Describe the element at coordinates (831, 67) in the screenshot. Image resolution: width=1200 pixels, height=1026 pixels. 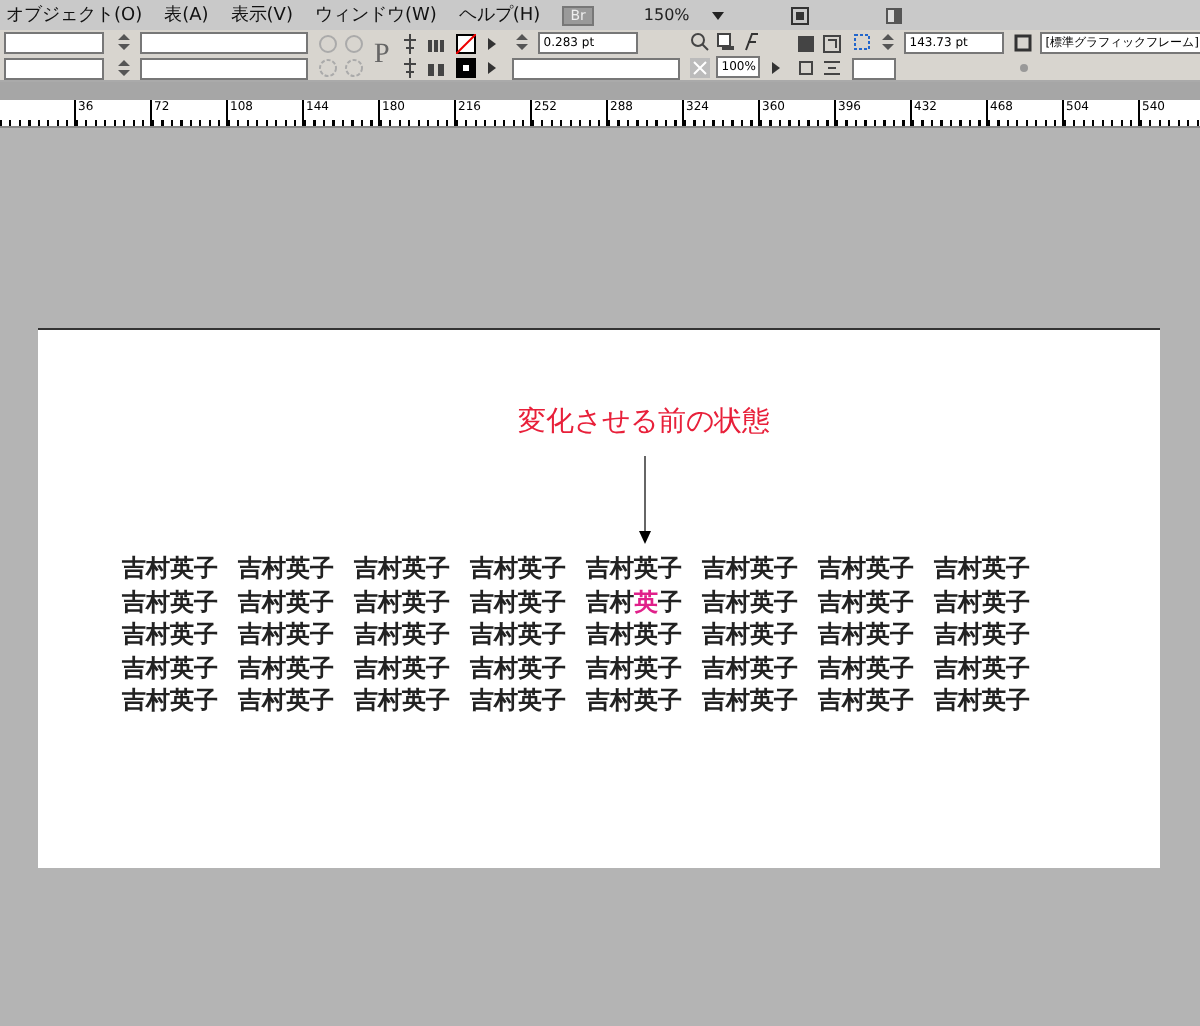
I see `center-icon` at that location.